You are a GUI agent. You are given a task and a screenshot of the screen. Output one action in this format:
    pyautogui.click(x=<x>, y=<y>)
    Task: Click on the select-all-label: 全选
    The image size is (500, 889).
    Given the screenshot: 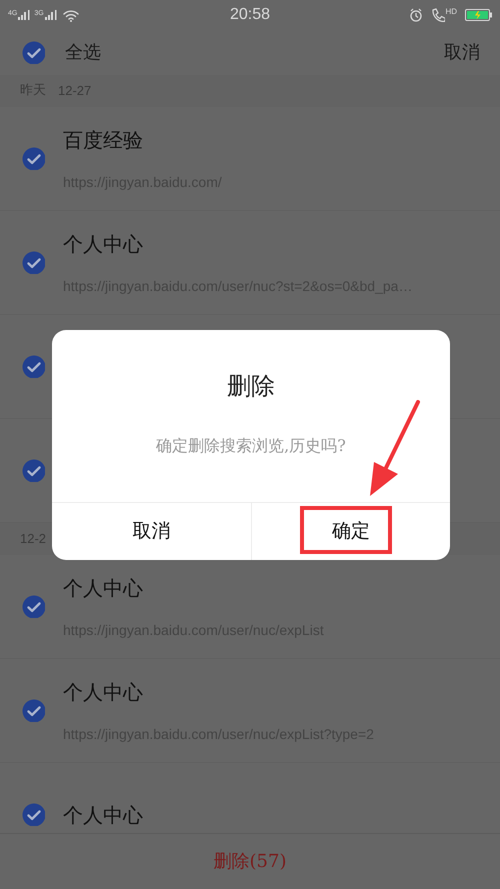 What is the action you would take?
    pyautogui.click(x=83, y=52)
    